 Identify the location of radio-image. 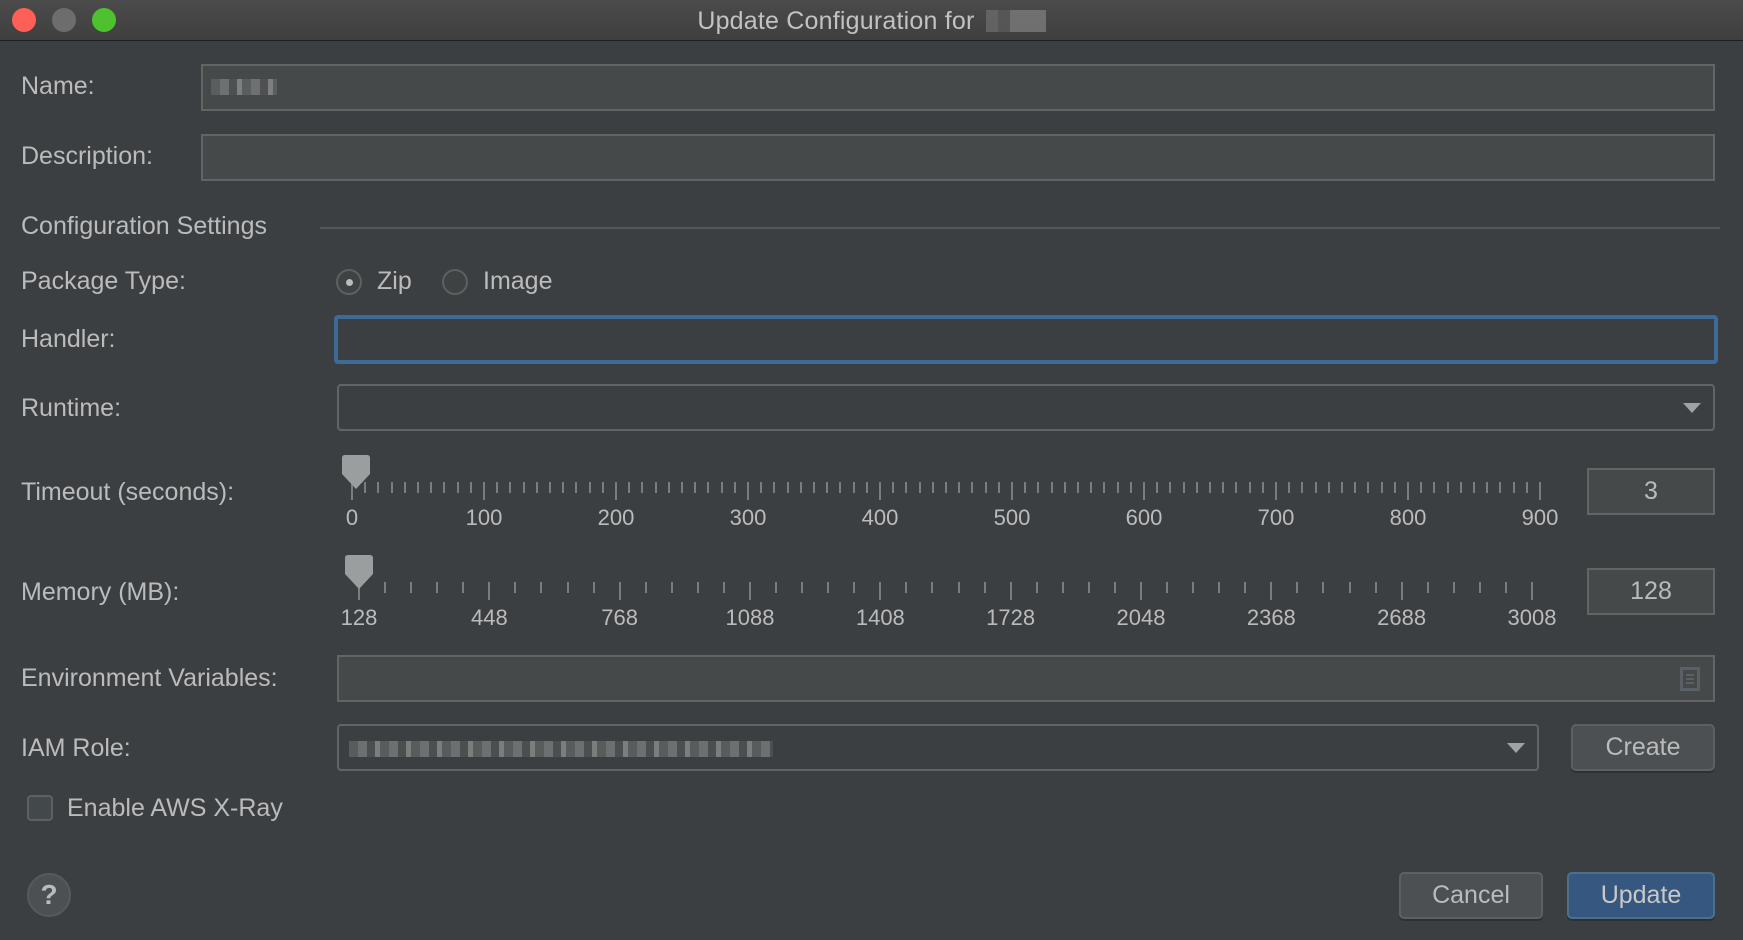
(455, 282).